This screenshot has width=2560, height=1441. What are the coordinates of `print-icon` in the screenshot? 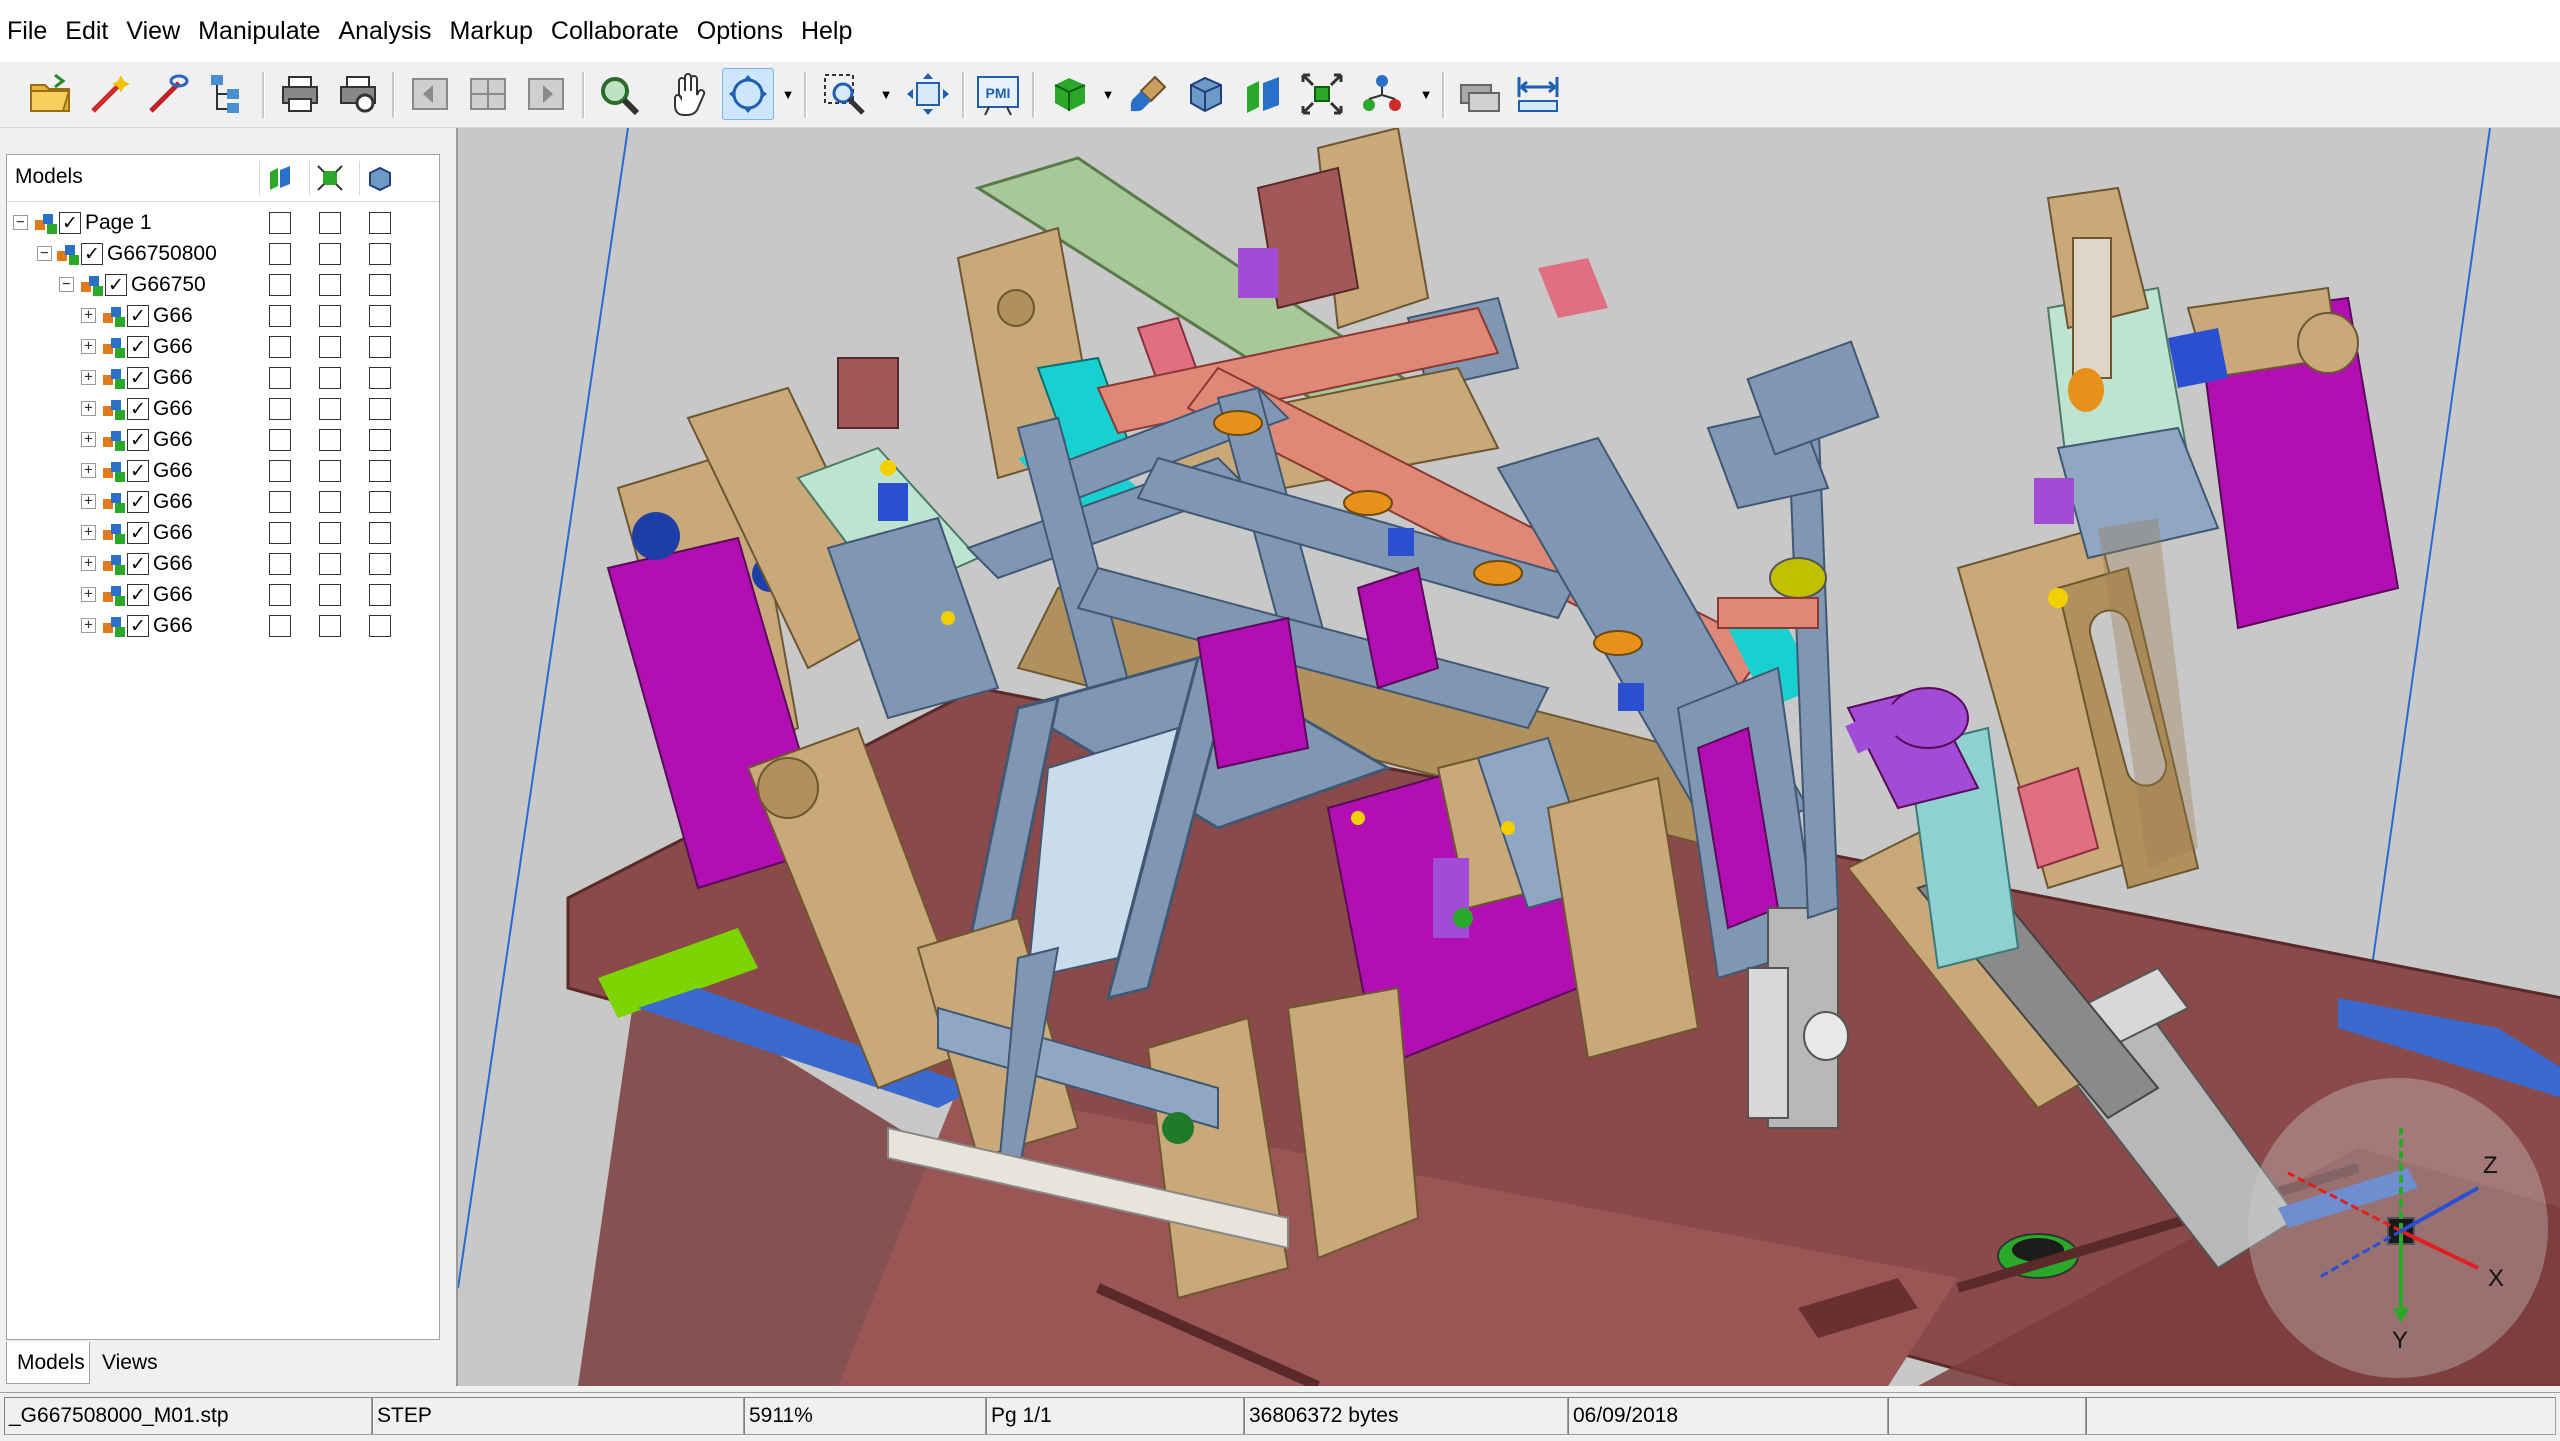 It's located at (300, 94).